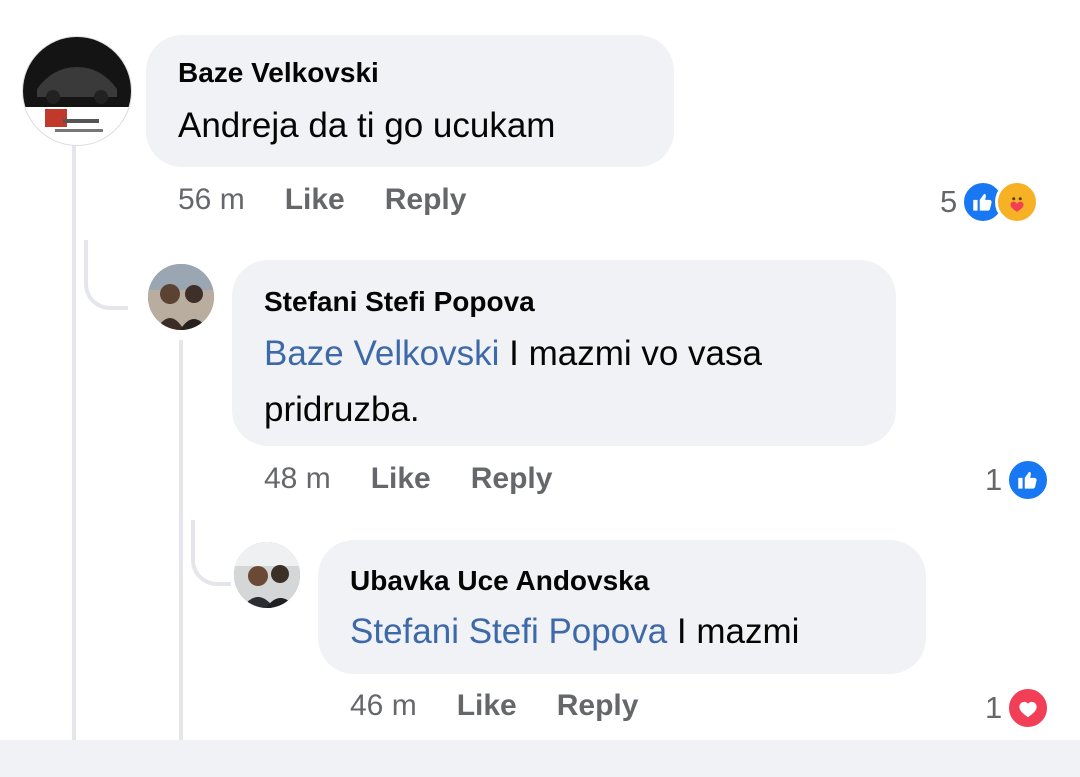 The height and width of the screenshot is (777, 1080). I want to click on comment-time: 48 m, so click(297, 478).